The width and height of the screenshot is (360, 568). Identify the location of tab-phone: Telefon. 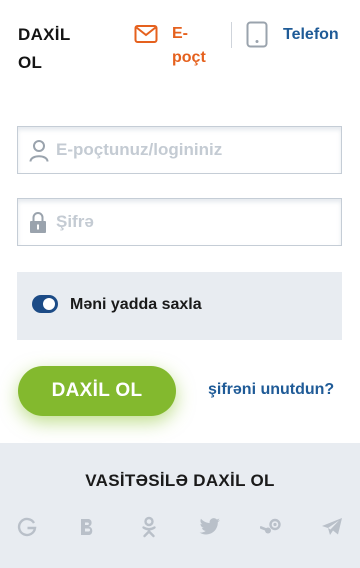
(301, 35).